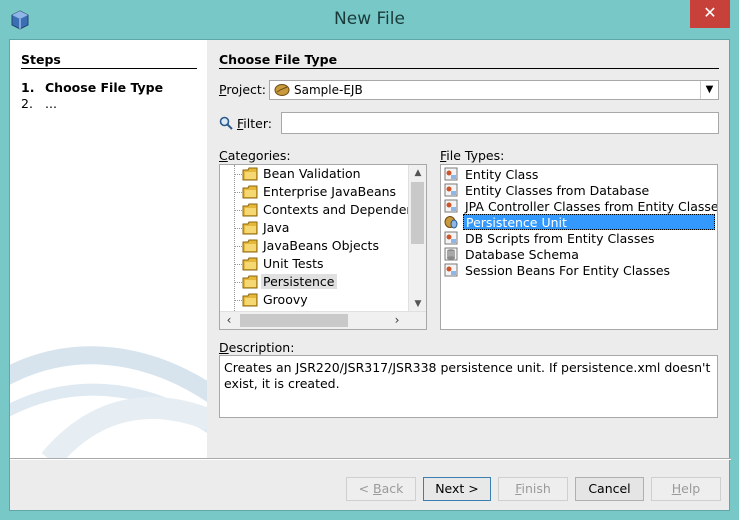 The width and height of the screenshot is (739, 520). What do you see at coordinates (451, 254) in the screenshot?
I see `database-schema-icon` at bounding box center [451, 254].